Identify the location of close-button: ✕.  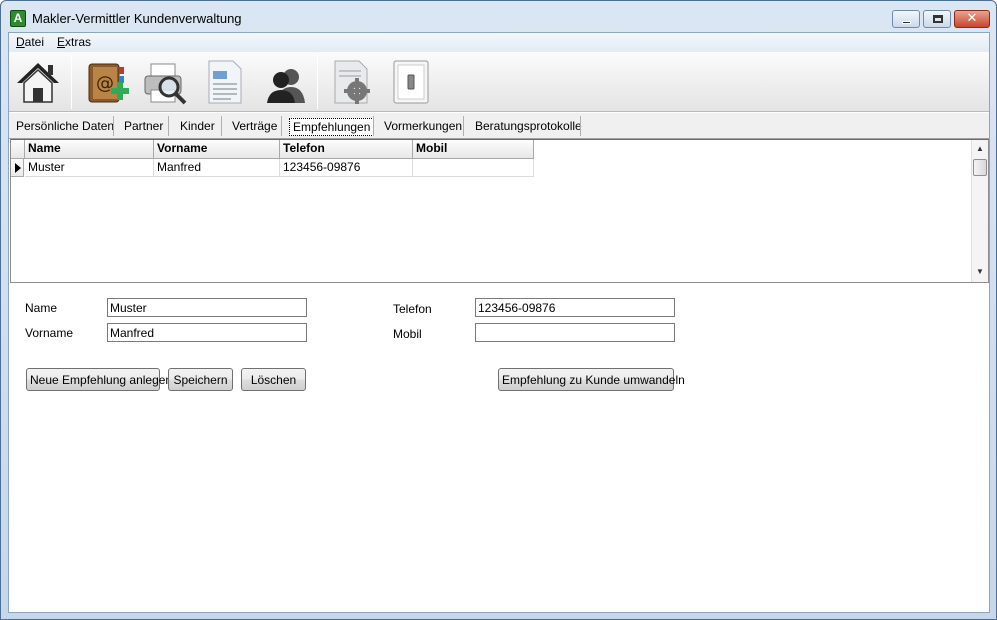
(972, 19).